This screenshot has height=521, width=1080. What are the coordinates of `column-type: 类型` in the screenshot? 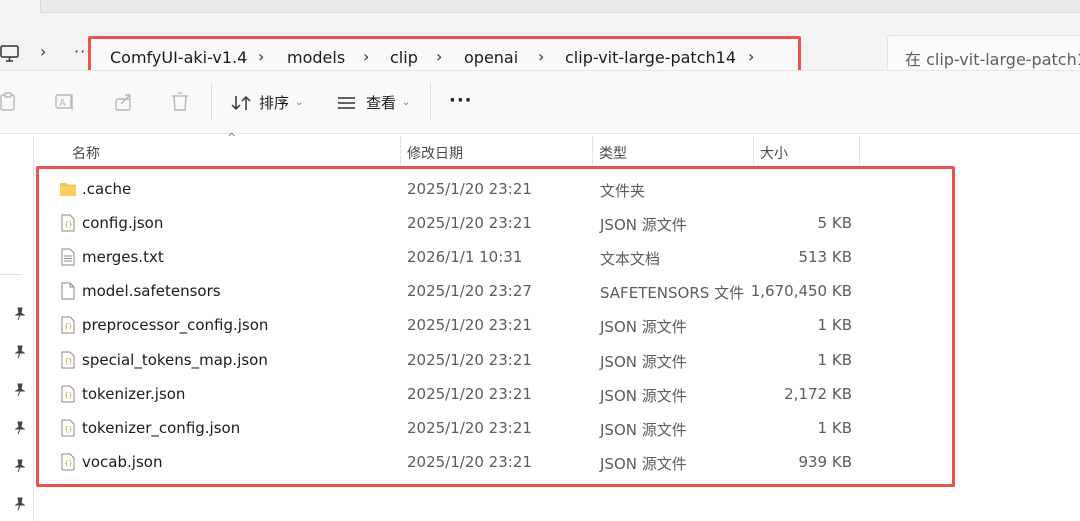 It's located at (613, 153).